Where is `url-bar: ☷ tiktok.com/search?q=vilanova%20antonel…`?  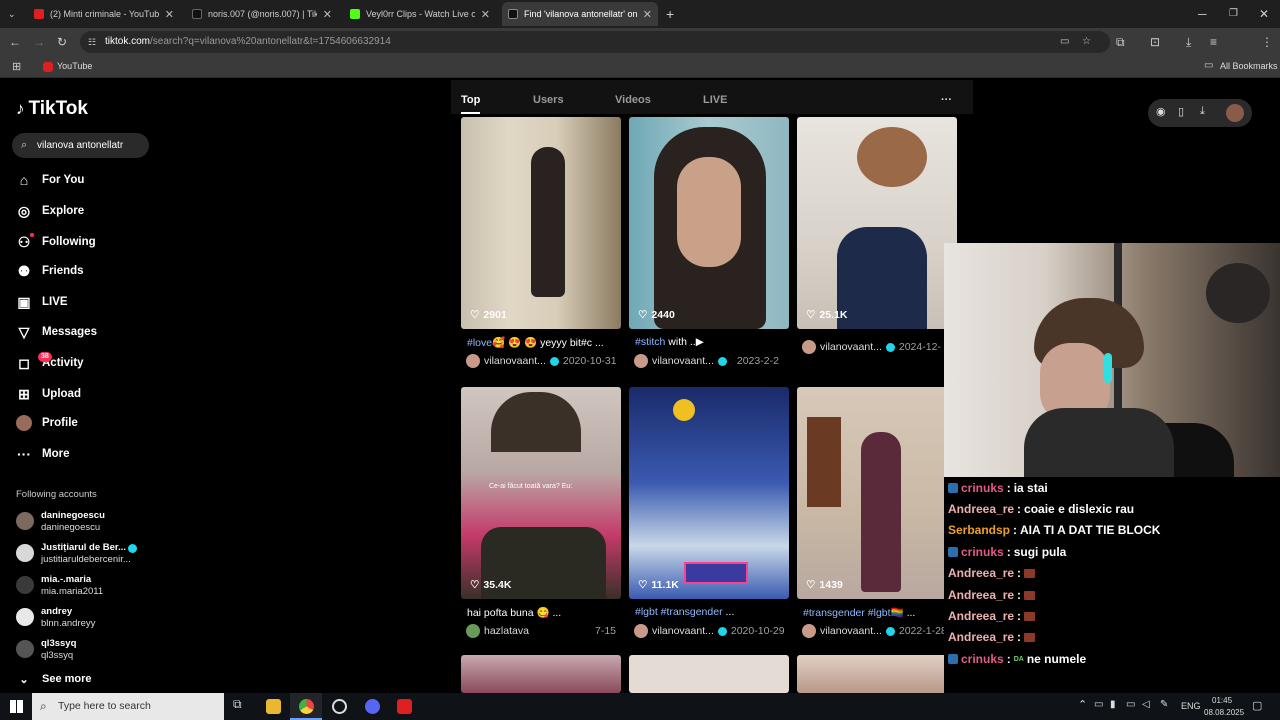 url-bar: ☷ tiktok.com/search?q=vilanova%20antonel… is located at coordinates (595, 42).